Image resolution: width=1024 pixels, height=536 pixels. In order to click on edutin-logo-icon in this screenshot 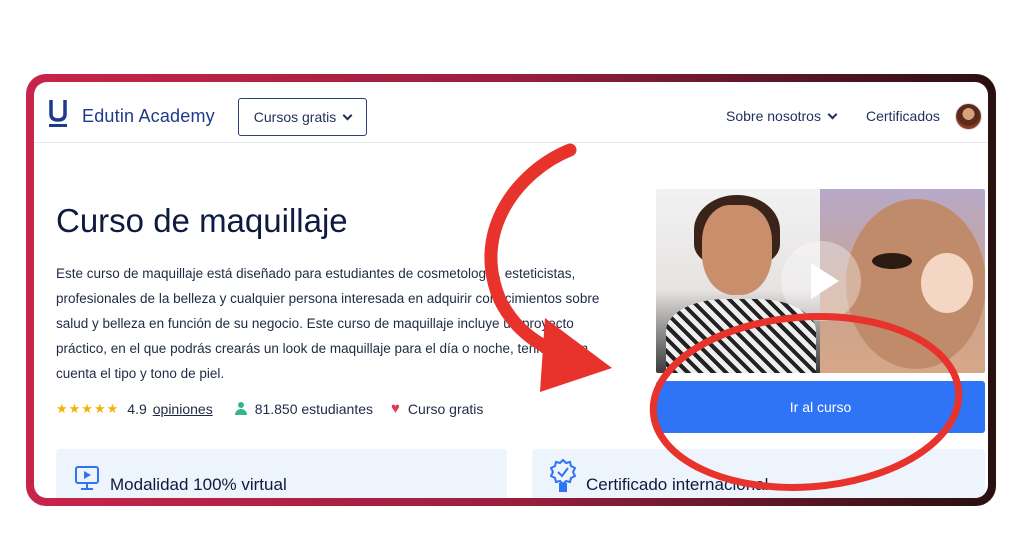, I will do `click(58, 113)`.